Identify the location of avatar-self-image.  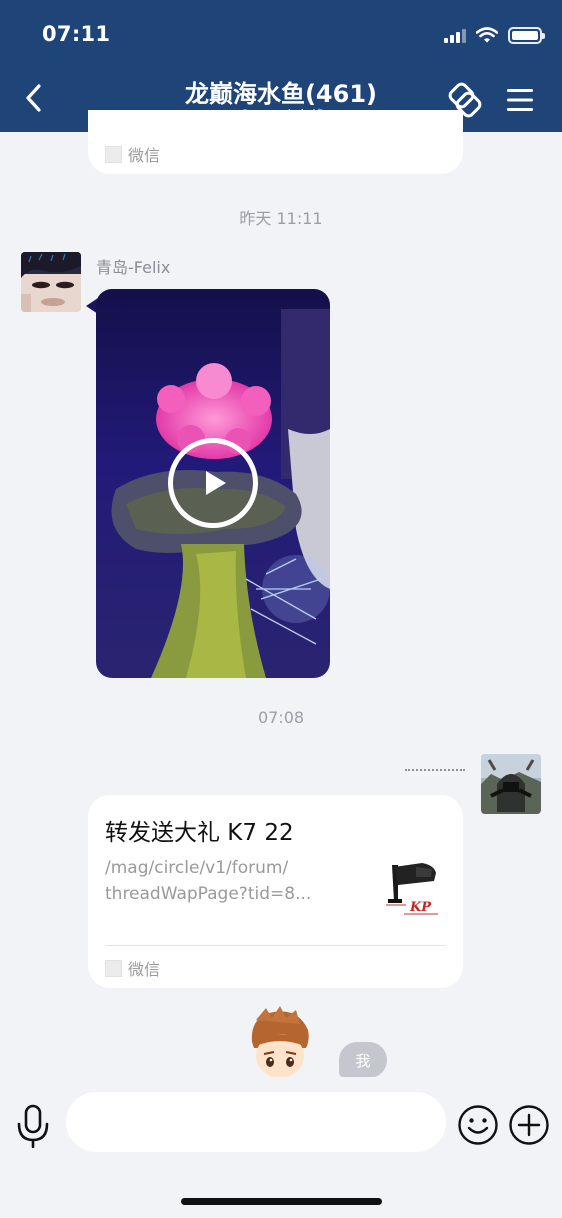
(511, 784).